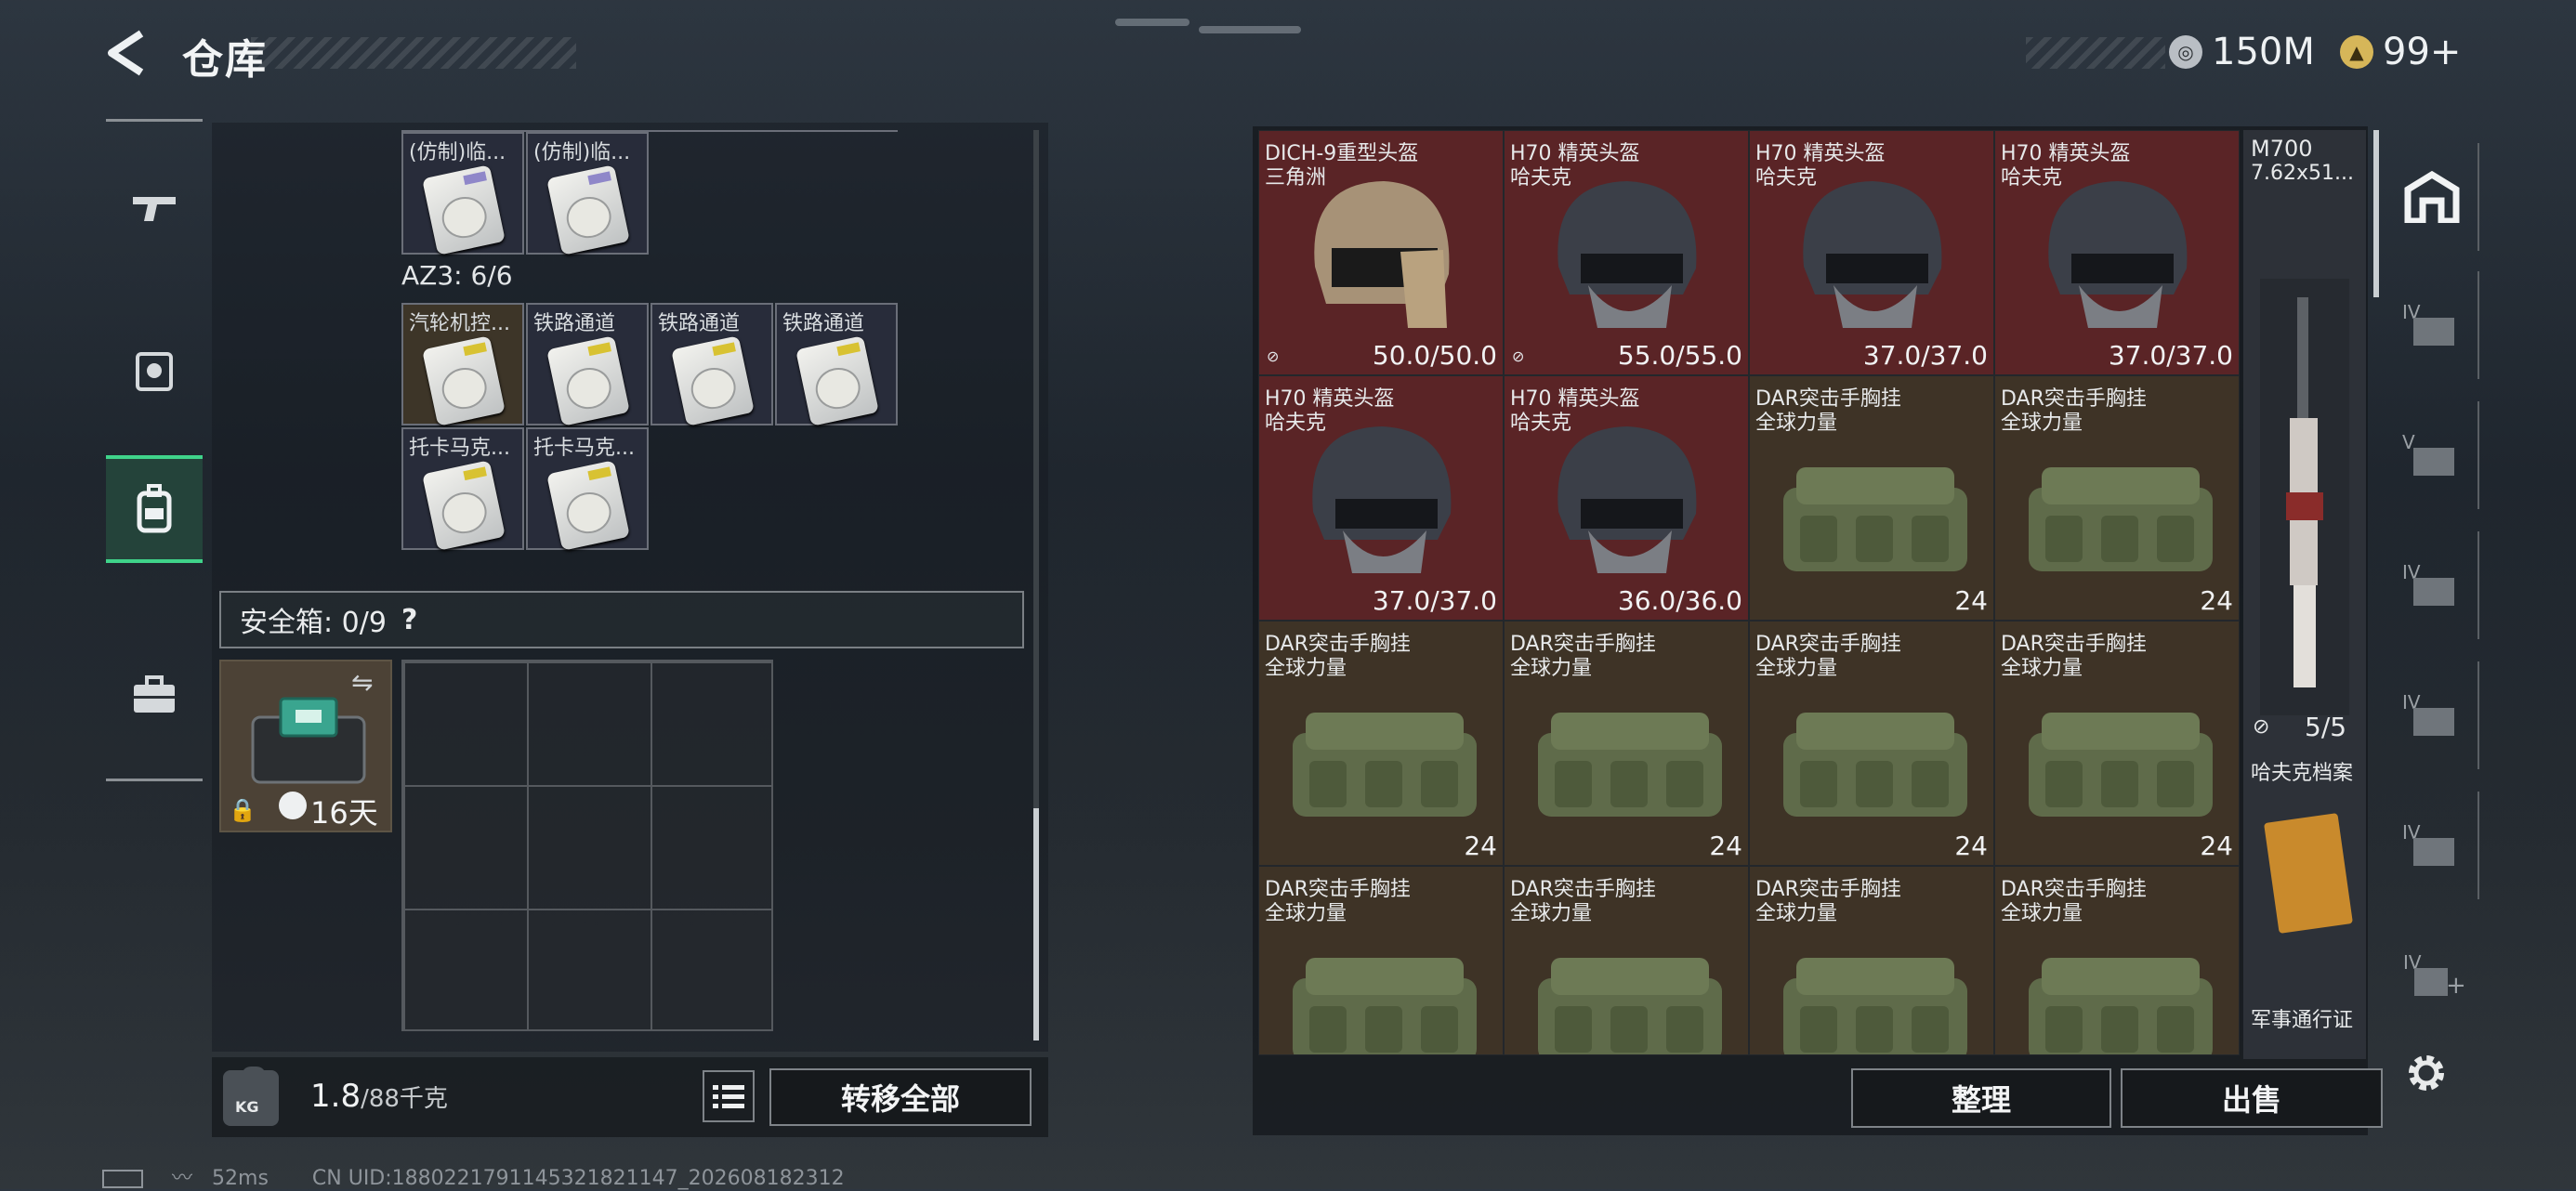 The image size is (2576, 1191). Describe the element at coordinates (126, 53) in the screenshot. I see `back-arrow-icon` at that location.